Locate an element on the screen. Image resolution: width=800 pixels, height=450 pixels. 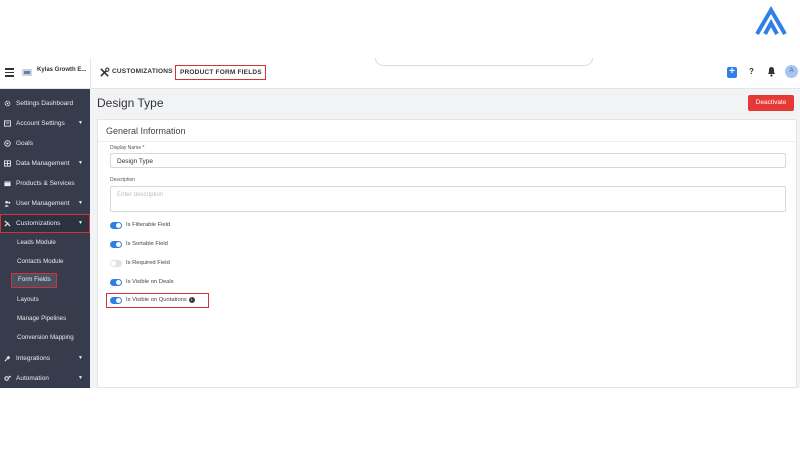
required-toggle-row: Is Required Field is located at coordinates (155, 263).